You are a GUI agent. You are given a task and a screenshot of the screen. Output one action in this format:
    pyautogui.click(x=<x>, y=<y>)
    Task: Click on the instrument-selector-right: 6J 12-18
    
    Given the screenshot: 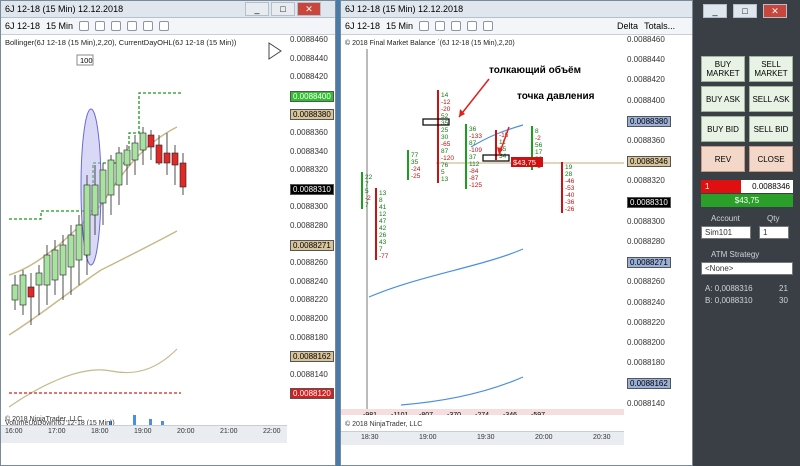 What is the action you would take?
    pyautogui.click(x=362, y=26)
    